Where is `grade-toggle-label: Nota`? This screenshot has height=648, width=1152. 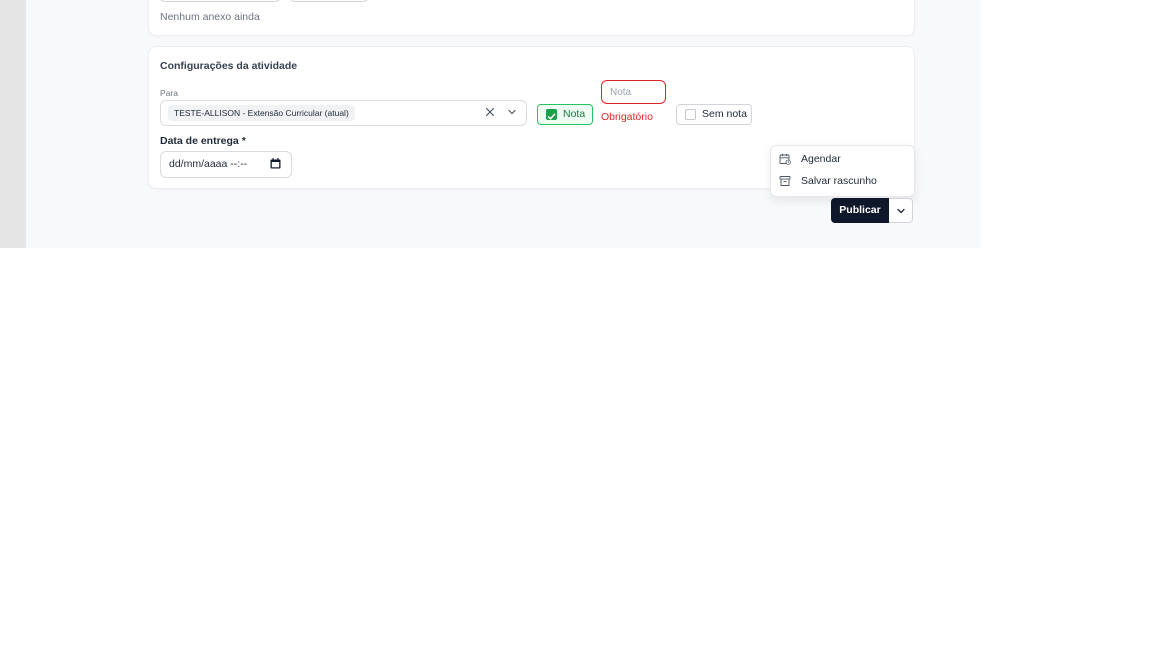 grade-toggle-label: Nota is located at coordinates (574, 114).